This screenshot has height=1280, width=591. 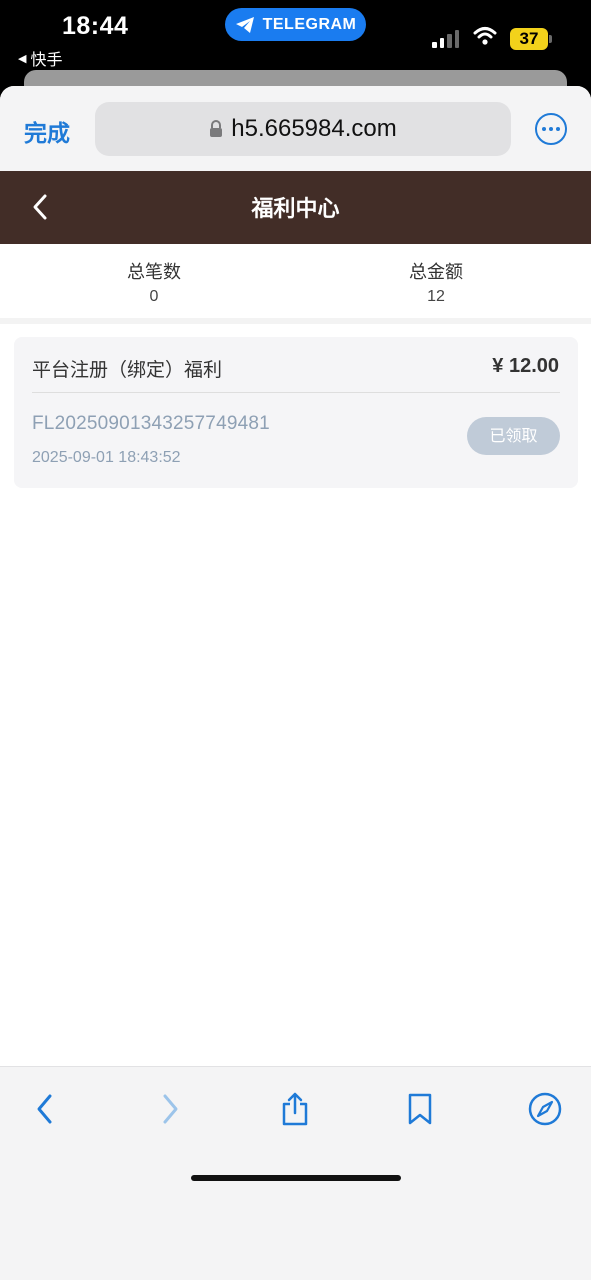 I want to click on telegram-icon, so click(x=244, y=24).